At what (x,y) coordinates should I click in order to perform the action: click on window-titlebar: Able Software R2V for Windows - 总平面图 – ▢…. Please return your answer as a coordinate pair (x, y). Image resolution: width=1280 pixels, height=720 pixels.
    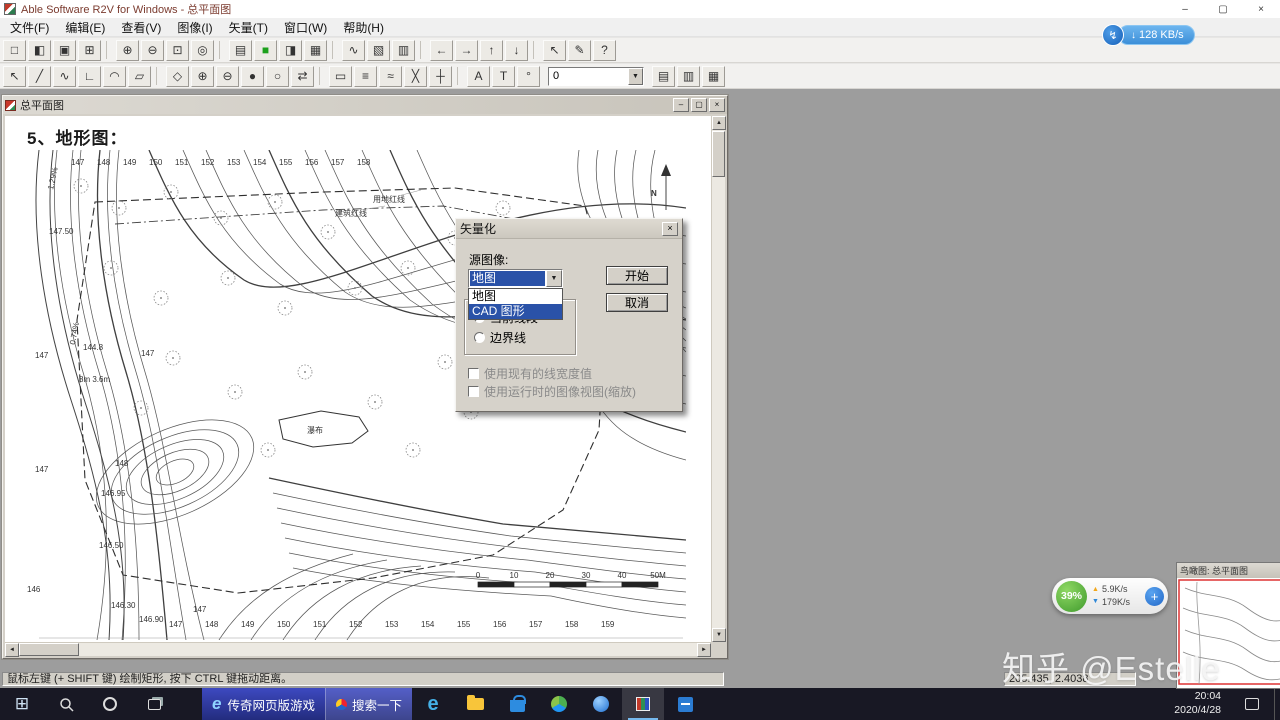
    Looking at the image, I should click on (640, 9).